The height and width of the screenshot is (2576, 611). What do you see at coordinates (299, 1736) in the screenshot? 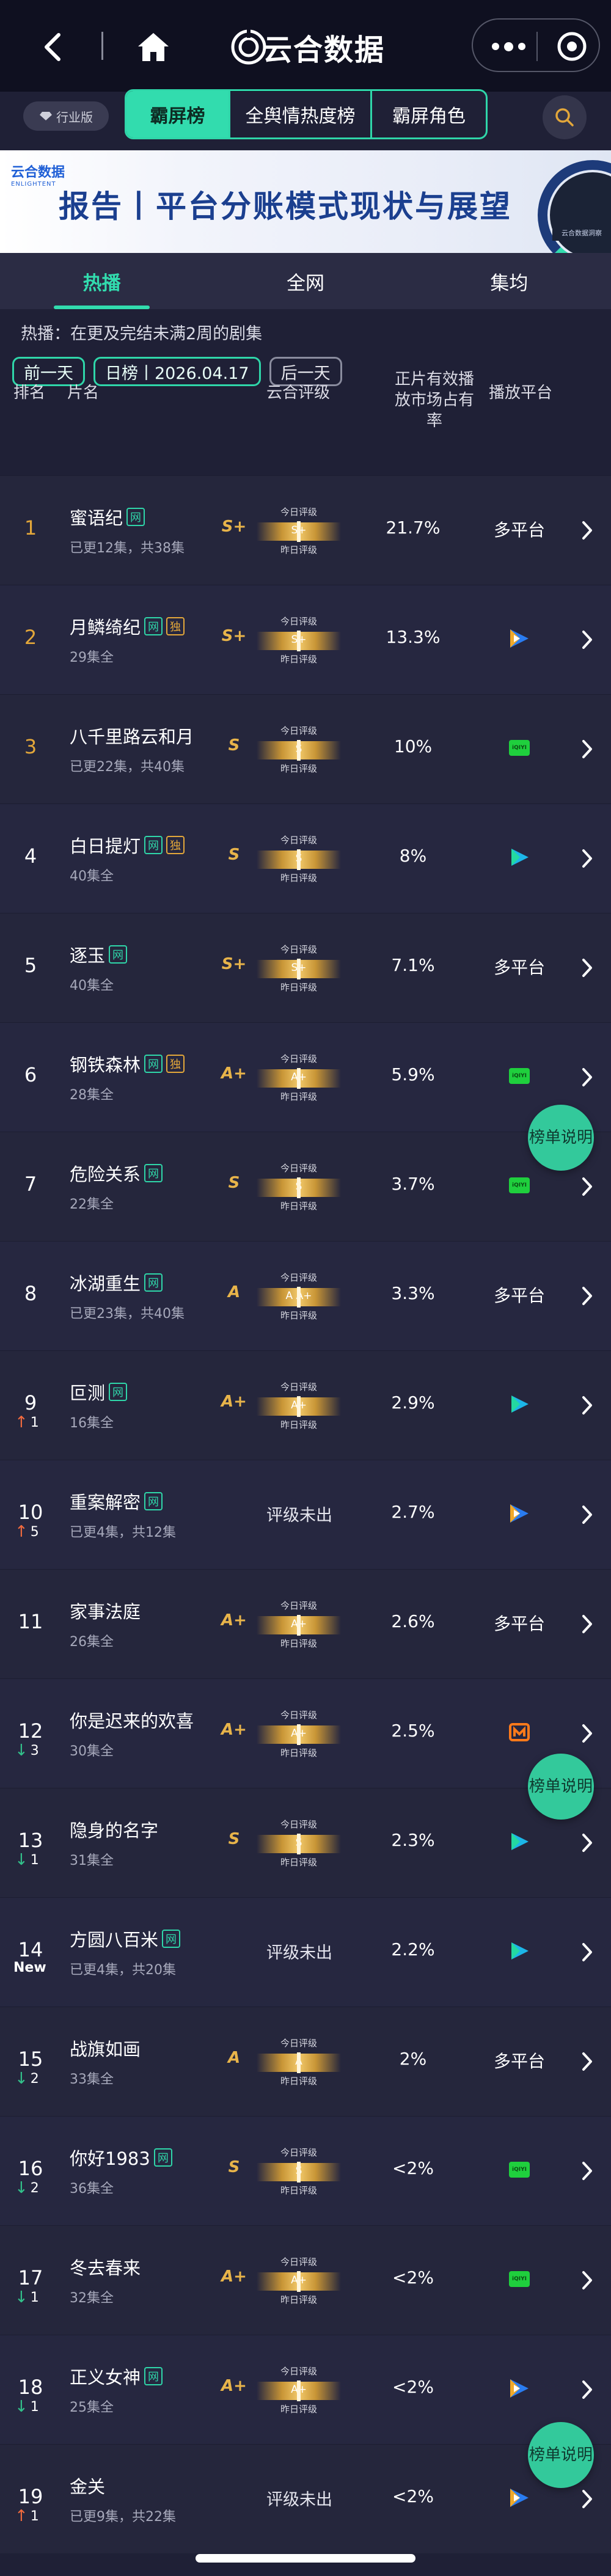
I see `grade-meter: 今日评级 A+ 昨日评级` at bounding box center [299, 1736].